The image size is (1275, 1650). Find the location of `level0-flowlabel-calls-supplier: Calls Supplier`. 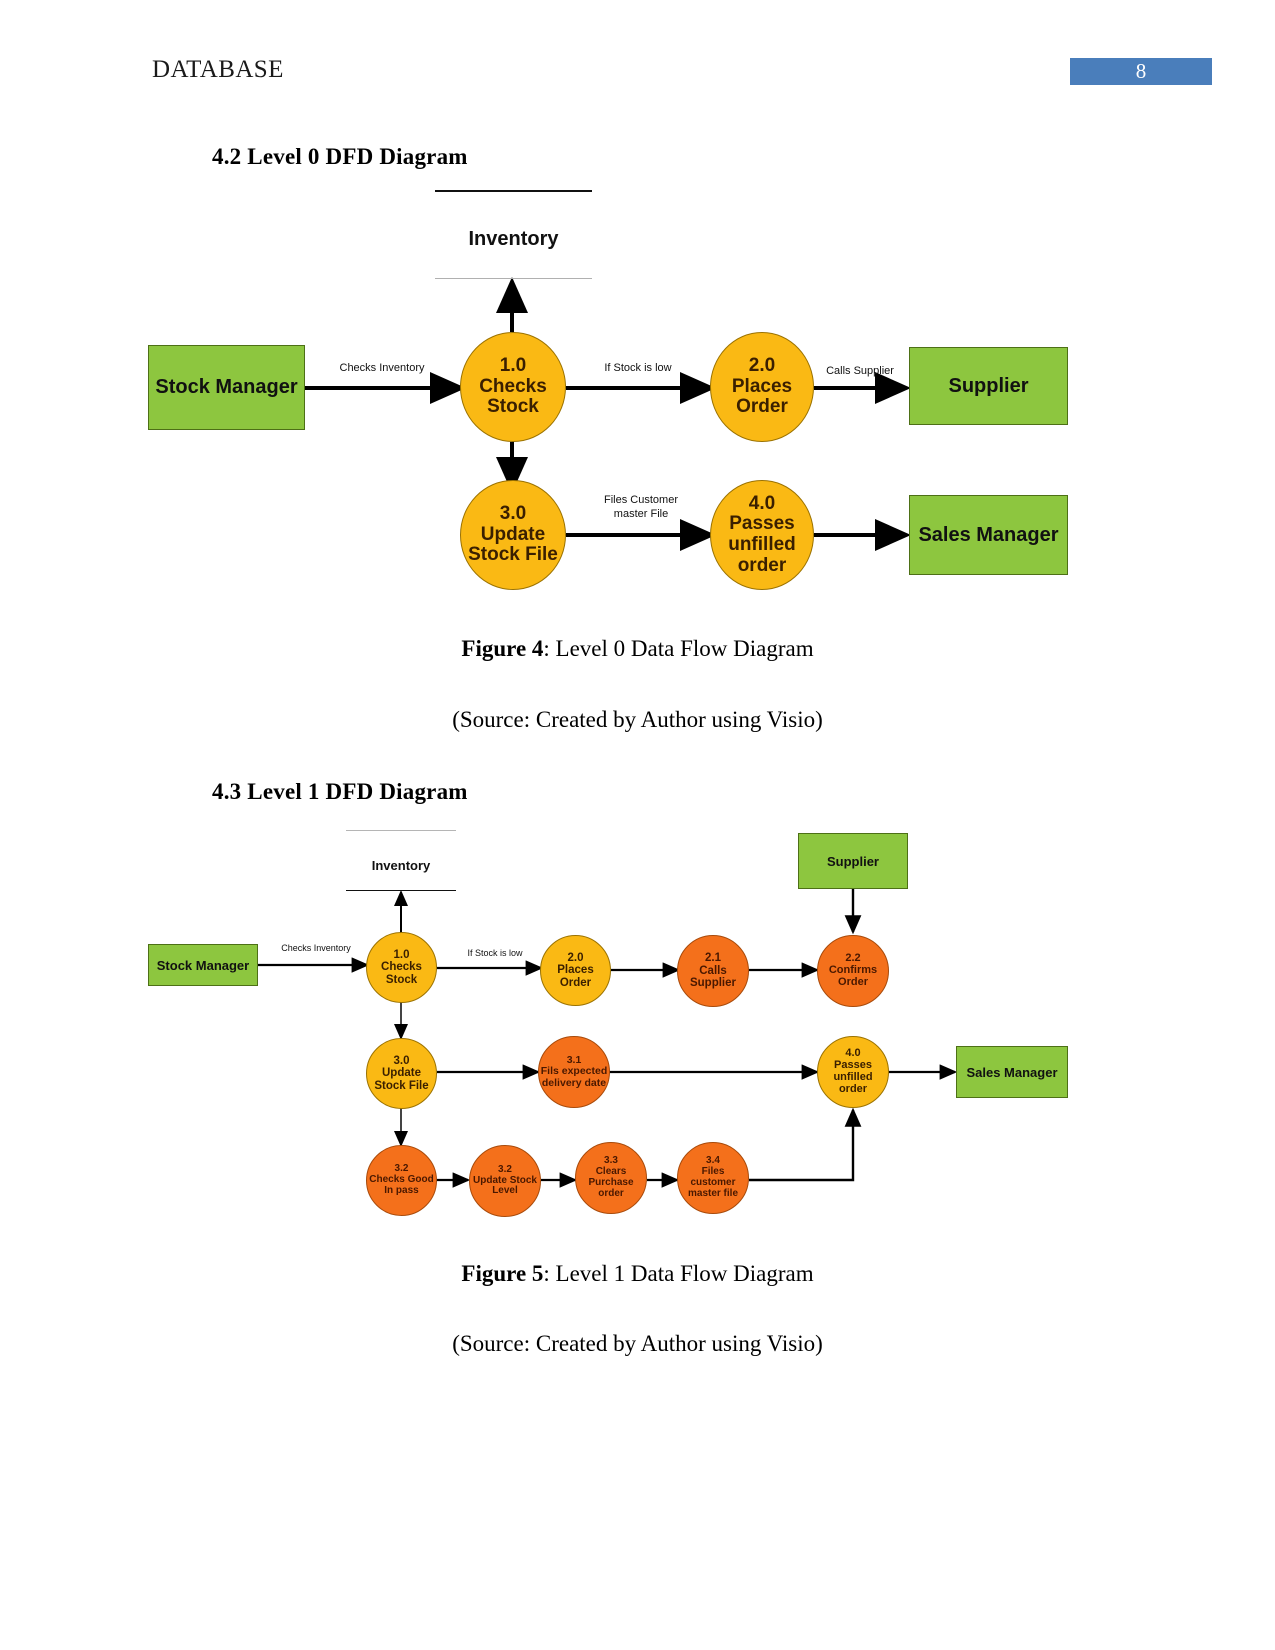

level0-flowlabel-calls-supplier: Calls Supplier is located at coordinates (860, 371).